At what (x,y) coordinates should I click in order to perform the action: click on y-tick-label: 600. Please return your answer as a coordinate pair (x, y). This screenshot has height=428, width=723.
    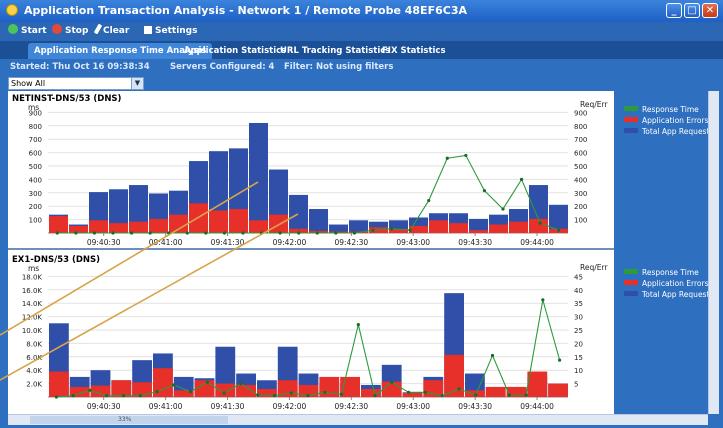
    Looking at the image, I should click on (35, 154).